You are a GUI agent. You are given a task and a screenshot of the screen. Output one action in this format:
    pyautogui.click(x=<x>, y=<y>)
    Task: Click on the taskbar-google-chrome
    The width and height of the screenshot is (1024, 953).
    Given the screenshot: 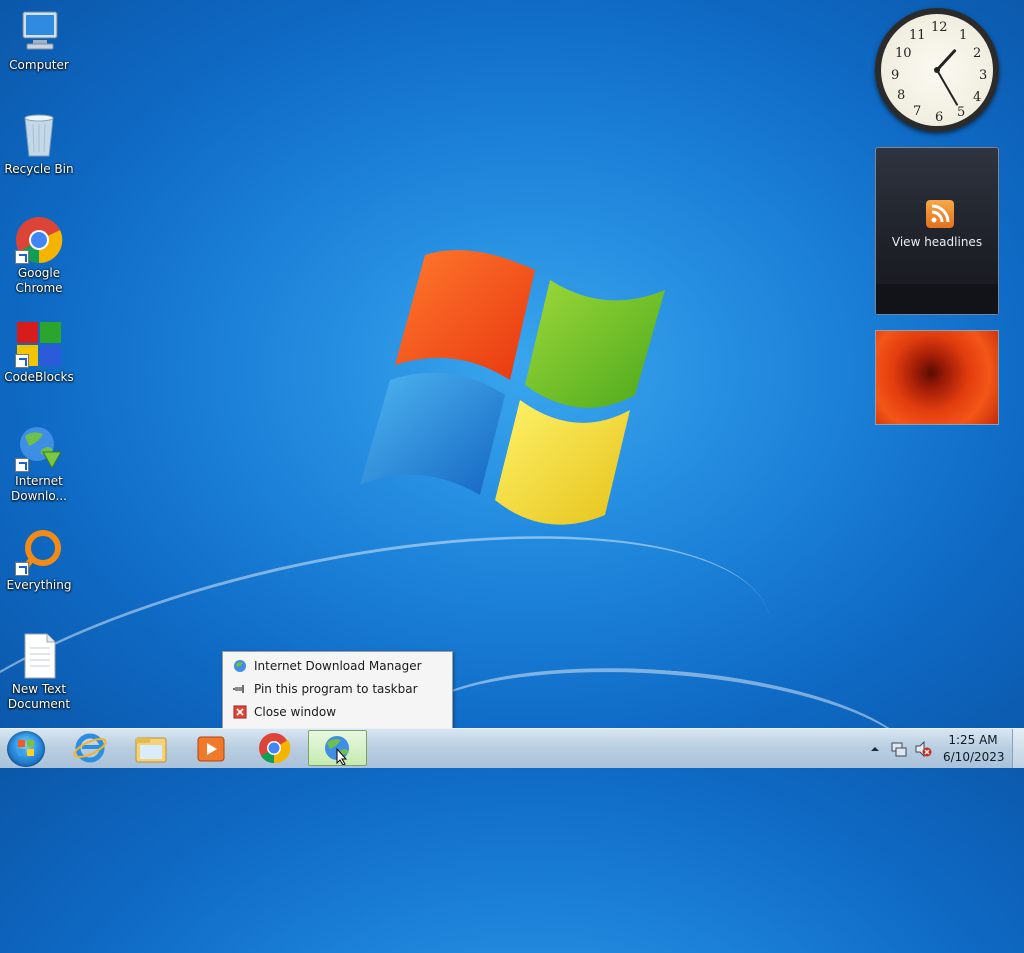 What is the action you would take?
    pyautogui.click(x=274, y=748)
    